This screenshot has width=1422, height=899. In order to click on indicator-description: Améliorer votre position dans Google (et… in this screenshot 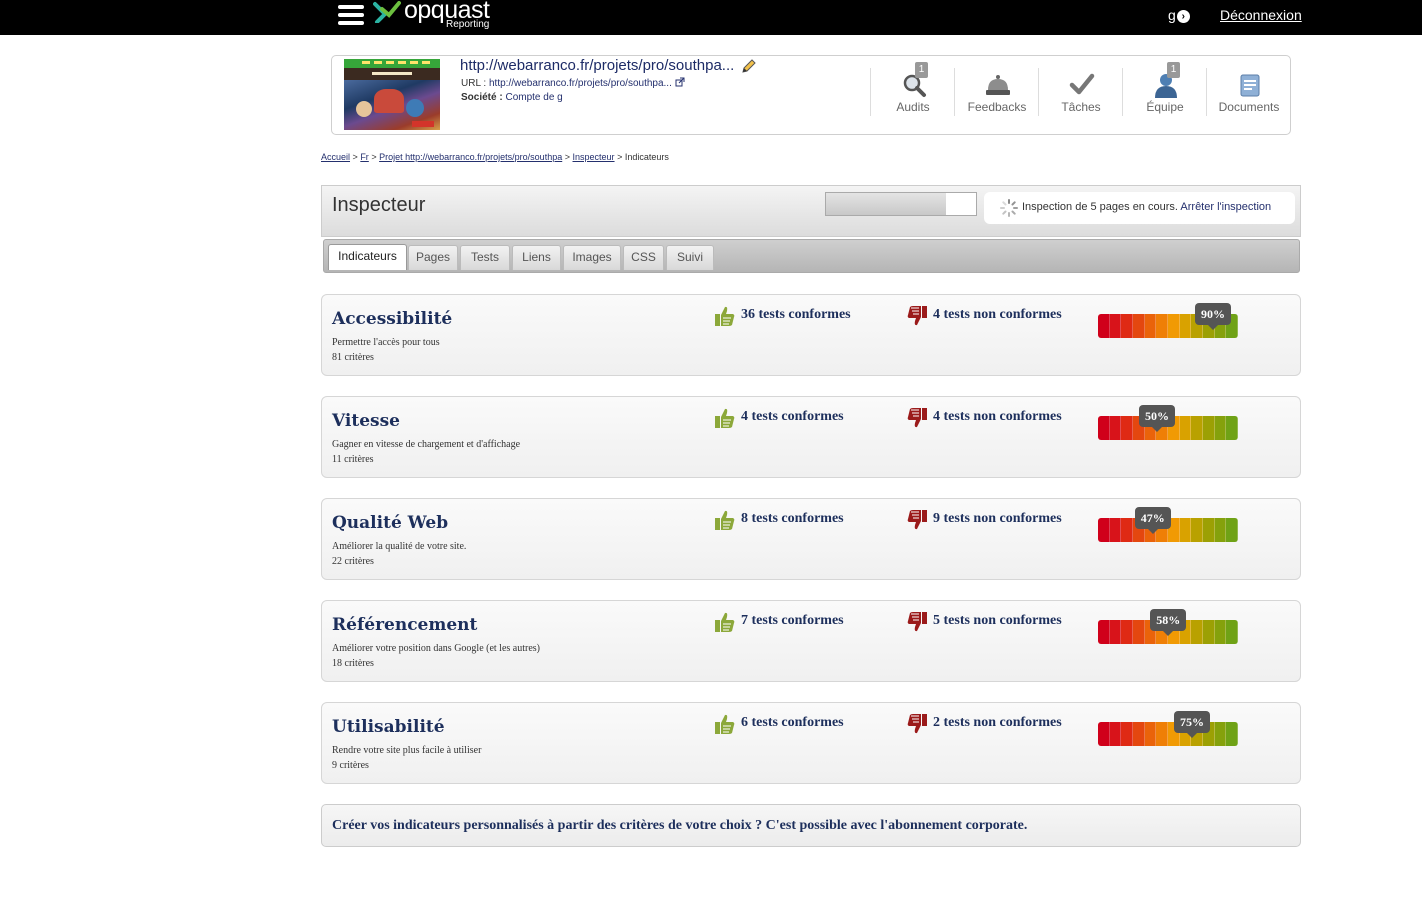, I will do `click(436, 648)`.